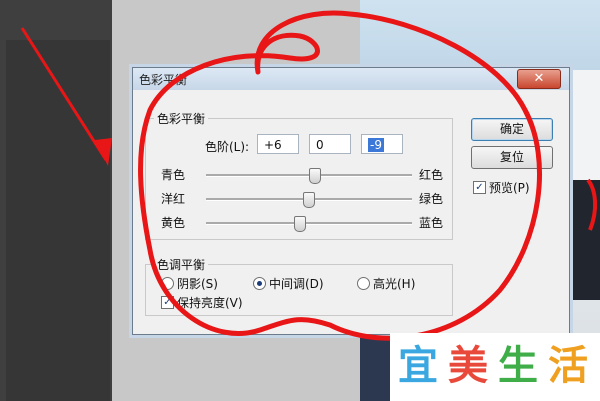 The width and height of the screenshot is (600, 401). I want to click on dialog-title: 色彩平衡, so click(163, 80).